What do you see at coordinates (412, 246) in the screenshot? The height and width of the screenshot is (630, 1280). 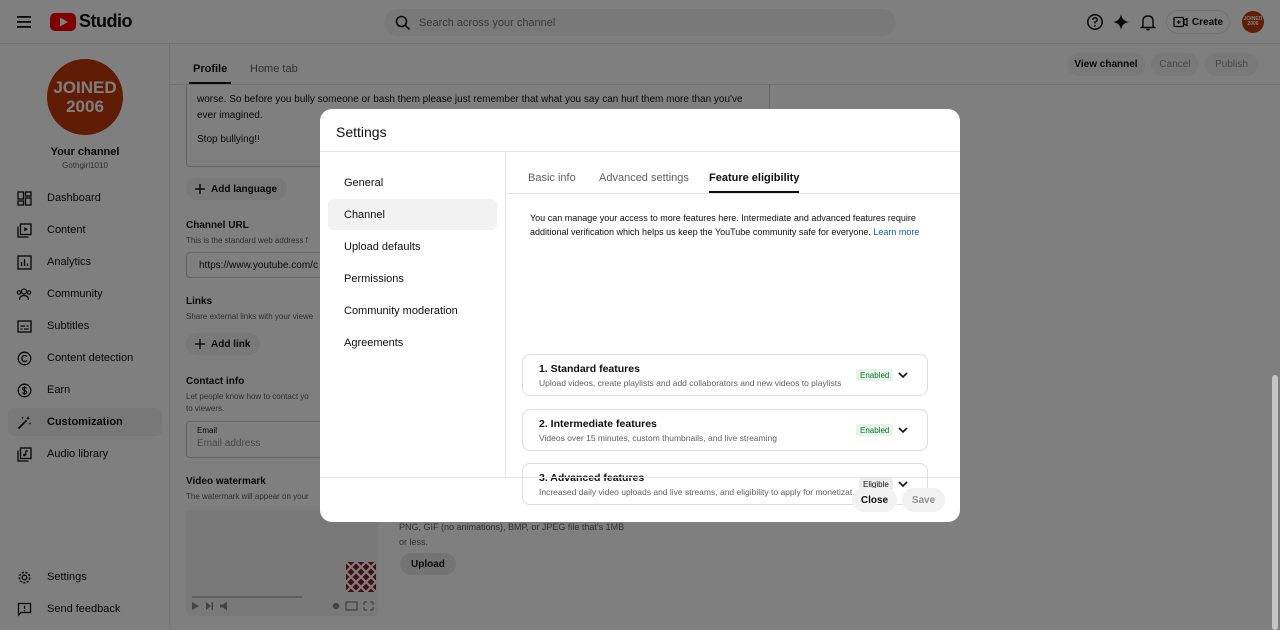 I see `settings-nav-upload-defaults: Upload defaults` at bounding box center [412, 246].